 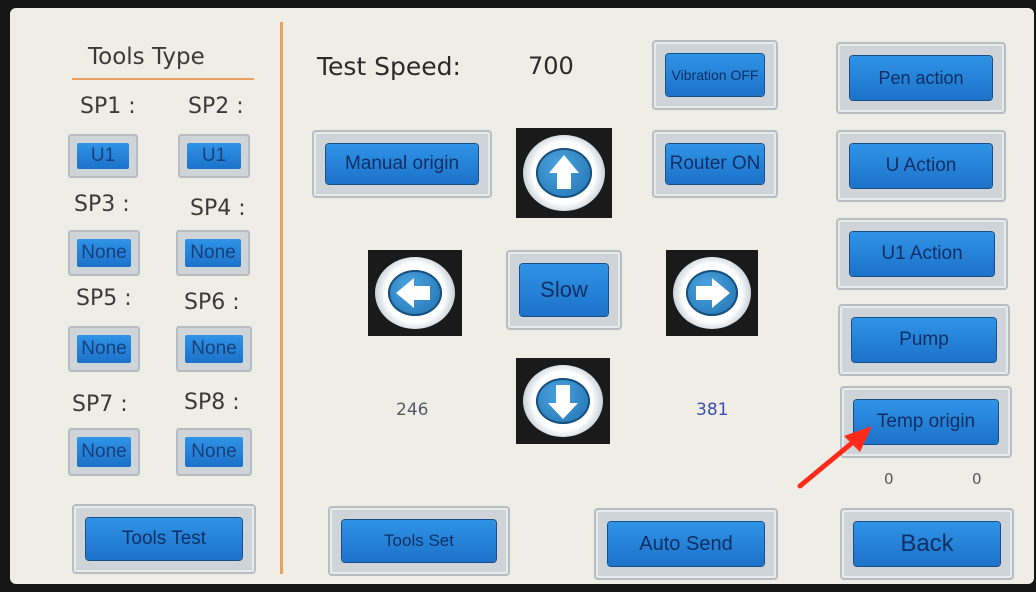 I want to click on arrow-left-icon, so click(x=413, y=293).